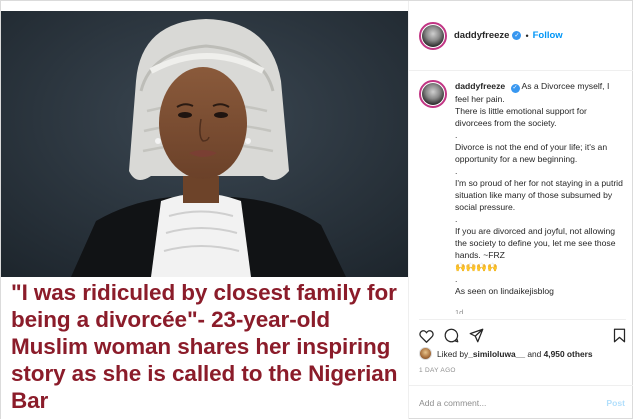 This screenshot has width=633, height=419. I want to click on likes-middle: and, so click(534, 353).